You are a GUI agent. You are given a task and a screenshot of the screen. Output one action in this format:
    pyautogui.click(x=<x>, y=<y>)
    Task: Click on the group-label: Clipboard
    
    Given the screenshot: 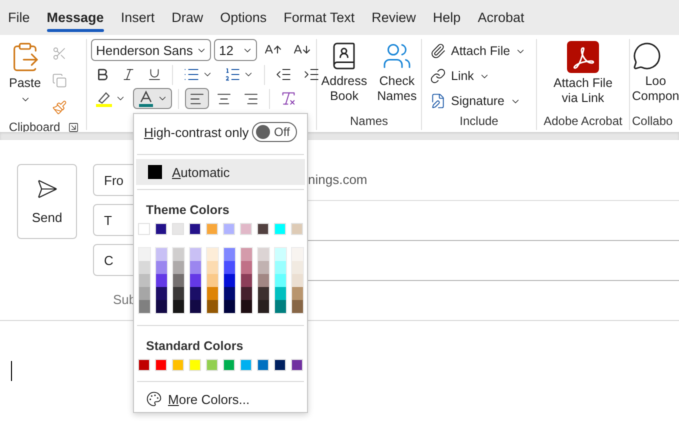 What is the action you would take?
    pyautogui.click(x=34, y=127)
    